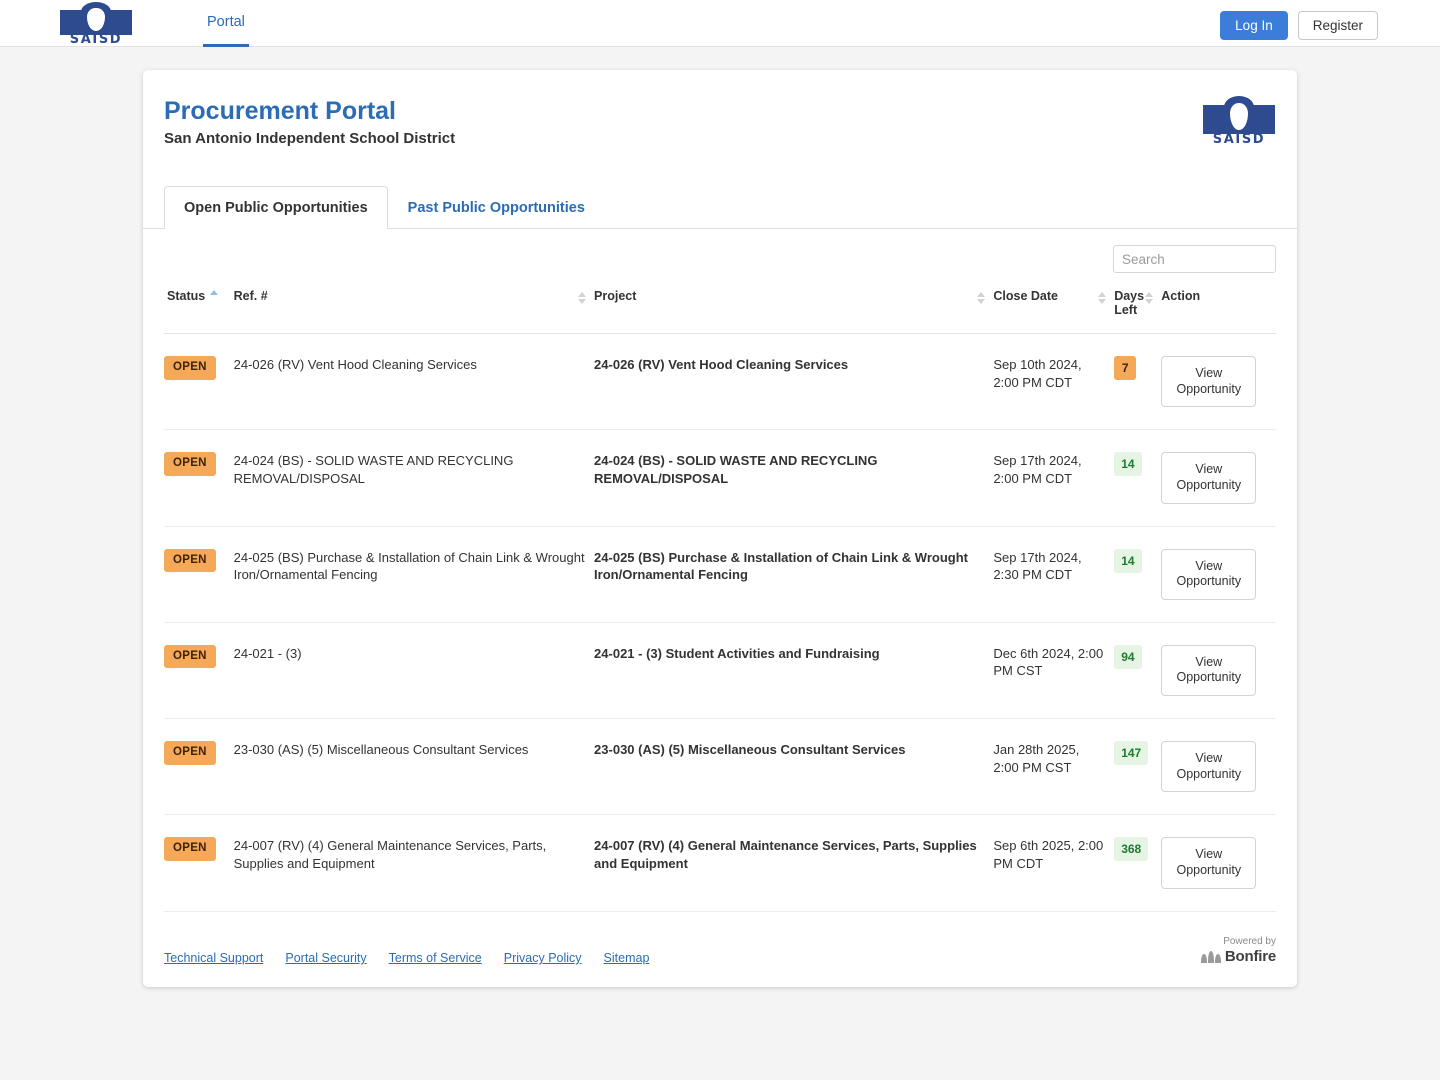 The width and height of the screenshot is (1440, 1080). What do you see at coordinates (1181, 296) in the screenshot?
I see `column-header-action-label: Action` at bounding box center [1181, 296].